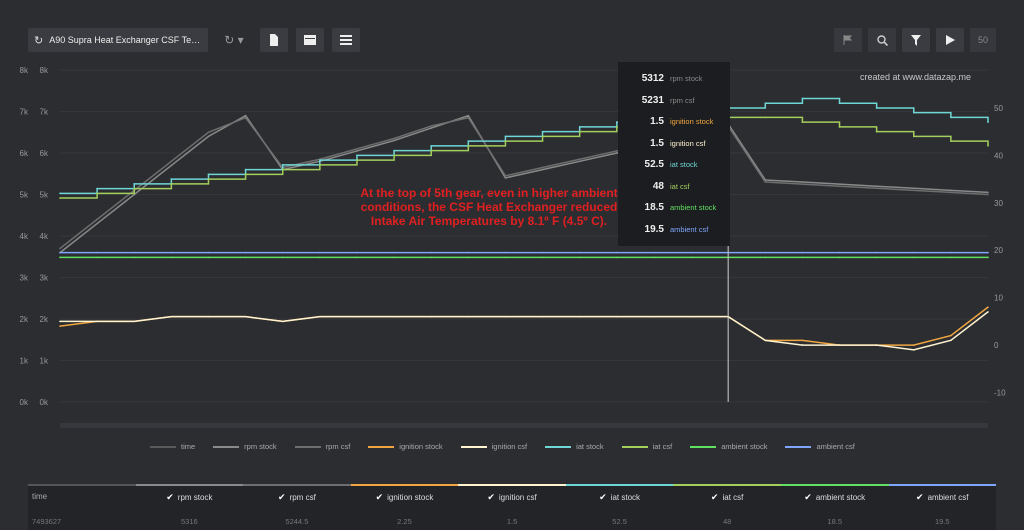 The width and height of the screenshot is (1024, 530). What do you see at coordinates (322, 446) in the screenshot?
I see `legend-item: rpm csf` at bounding box center [322, 446].